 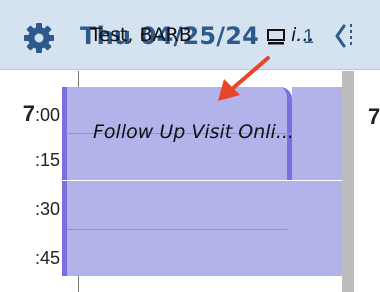 I want to click on chevron-left-icon, so click(x=343, y=36).